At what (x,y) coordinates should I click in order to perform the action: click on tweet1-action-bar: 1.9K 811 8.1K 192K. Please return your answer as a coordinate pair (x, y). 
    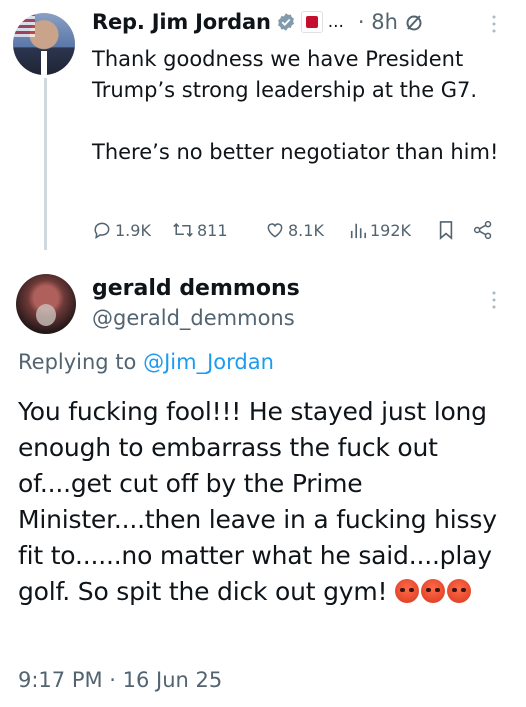
    Looking at the image, I should click on (294, 230).